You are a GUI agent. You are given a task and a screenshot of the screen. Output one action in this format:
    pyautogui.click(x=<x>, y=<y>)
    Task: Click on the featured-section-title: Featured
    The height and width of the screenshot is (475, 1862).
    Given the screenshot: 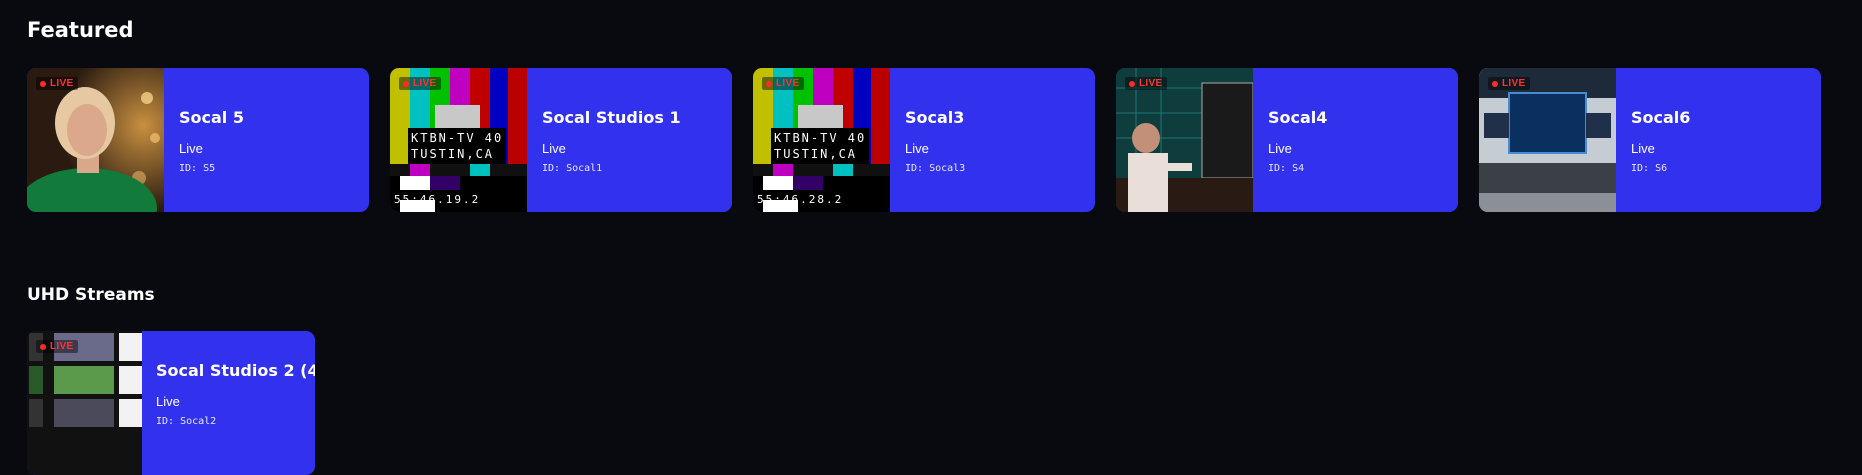 What is the action you would take?
    pyautogui.click(x=80, y=30)
    